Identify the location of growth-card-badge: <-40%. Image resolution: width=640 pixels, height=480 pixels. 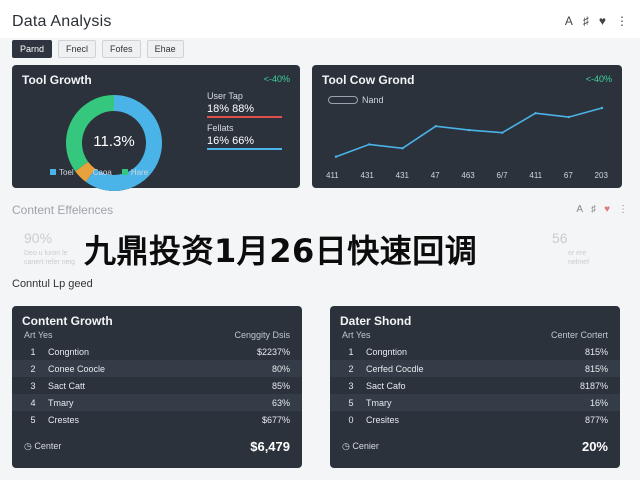
(276, 79).